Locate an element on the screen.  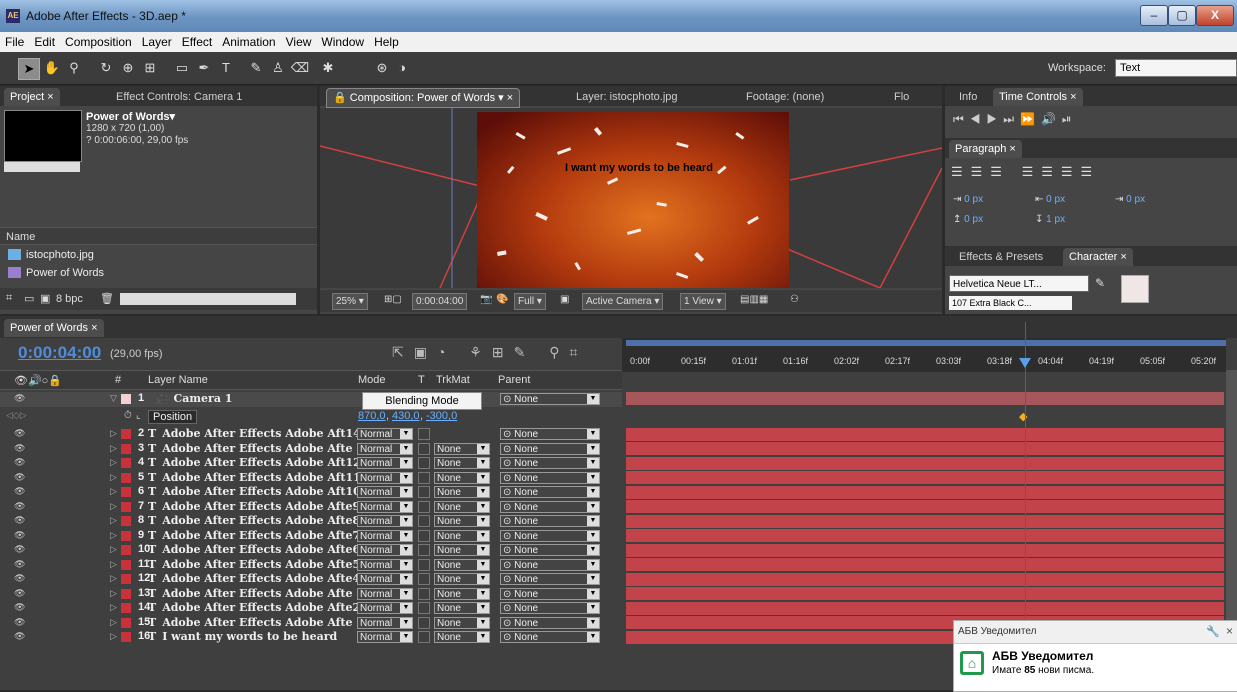
show-channel-icon: 🎨 is located at coordinates (502, 299).